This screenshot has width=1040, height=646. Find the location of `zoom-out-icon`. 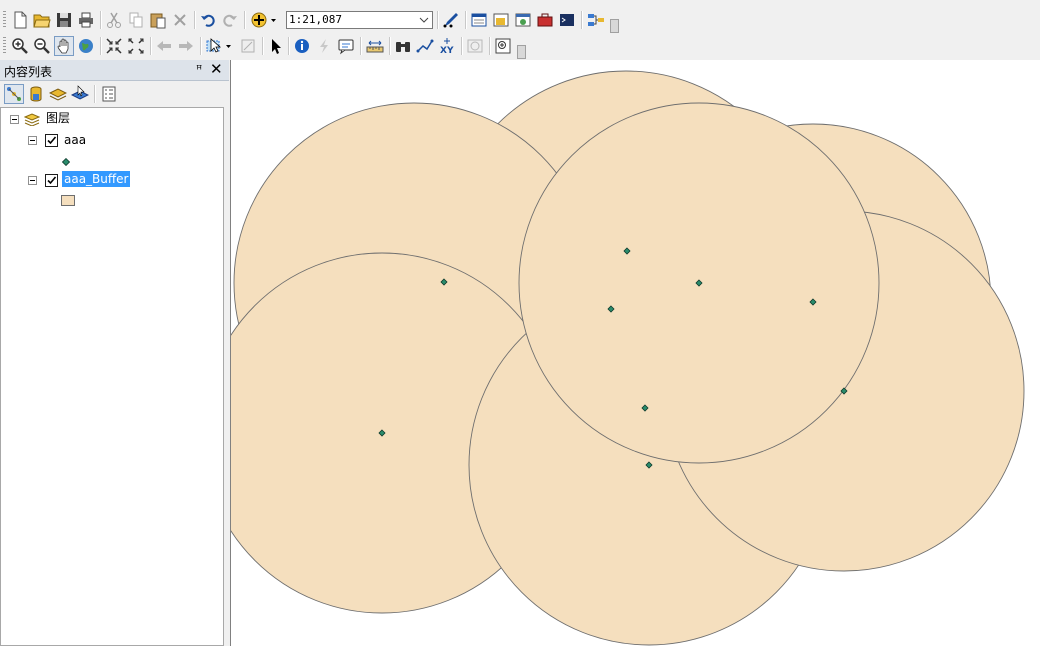

zoom-out-icon is located at coordinates (42, 46).